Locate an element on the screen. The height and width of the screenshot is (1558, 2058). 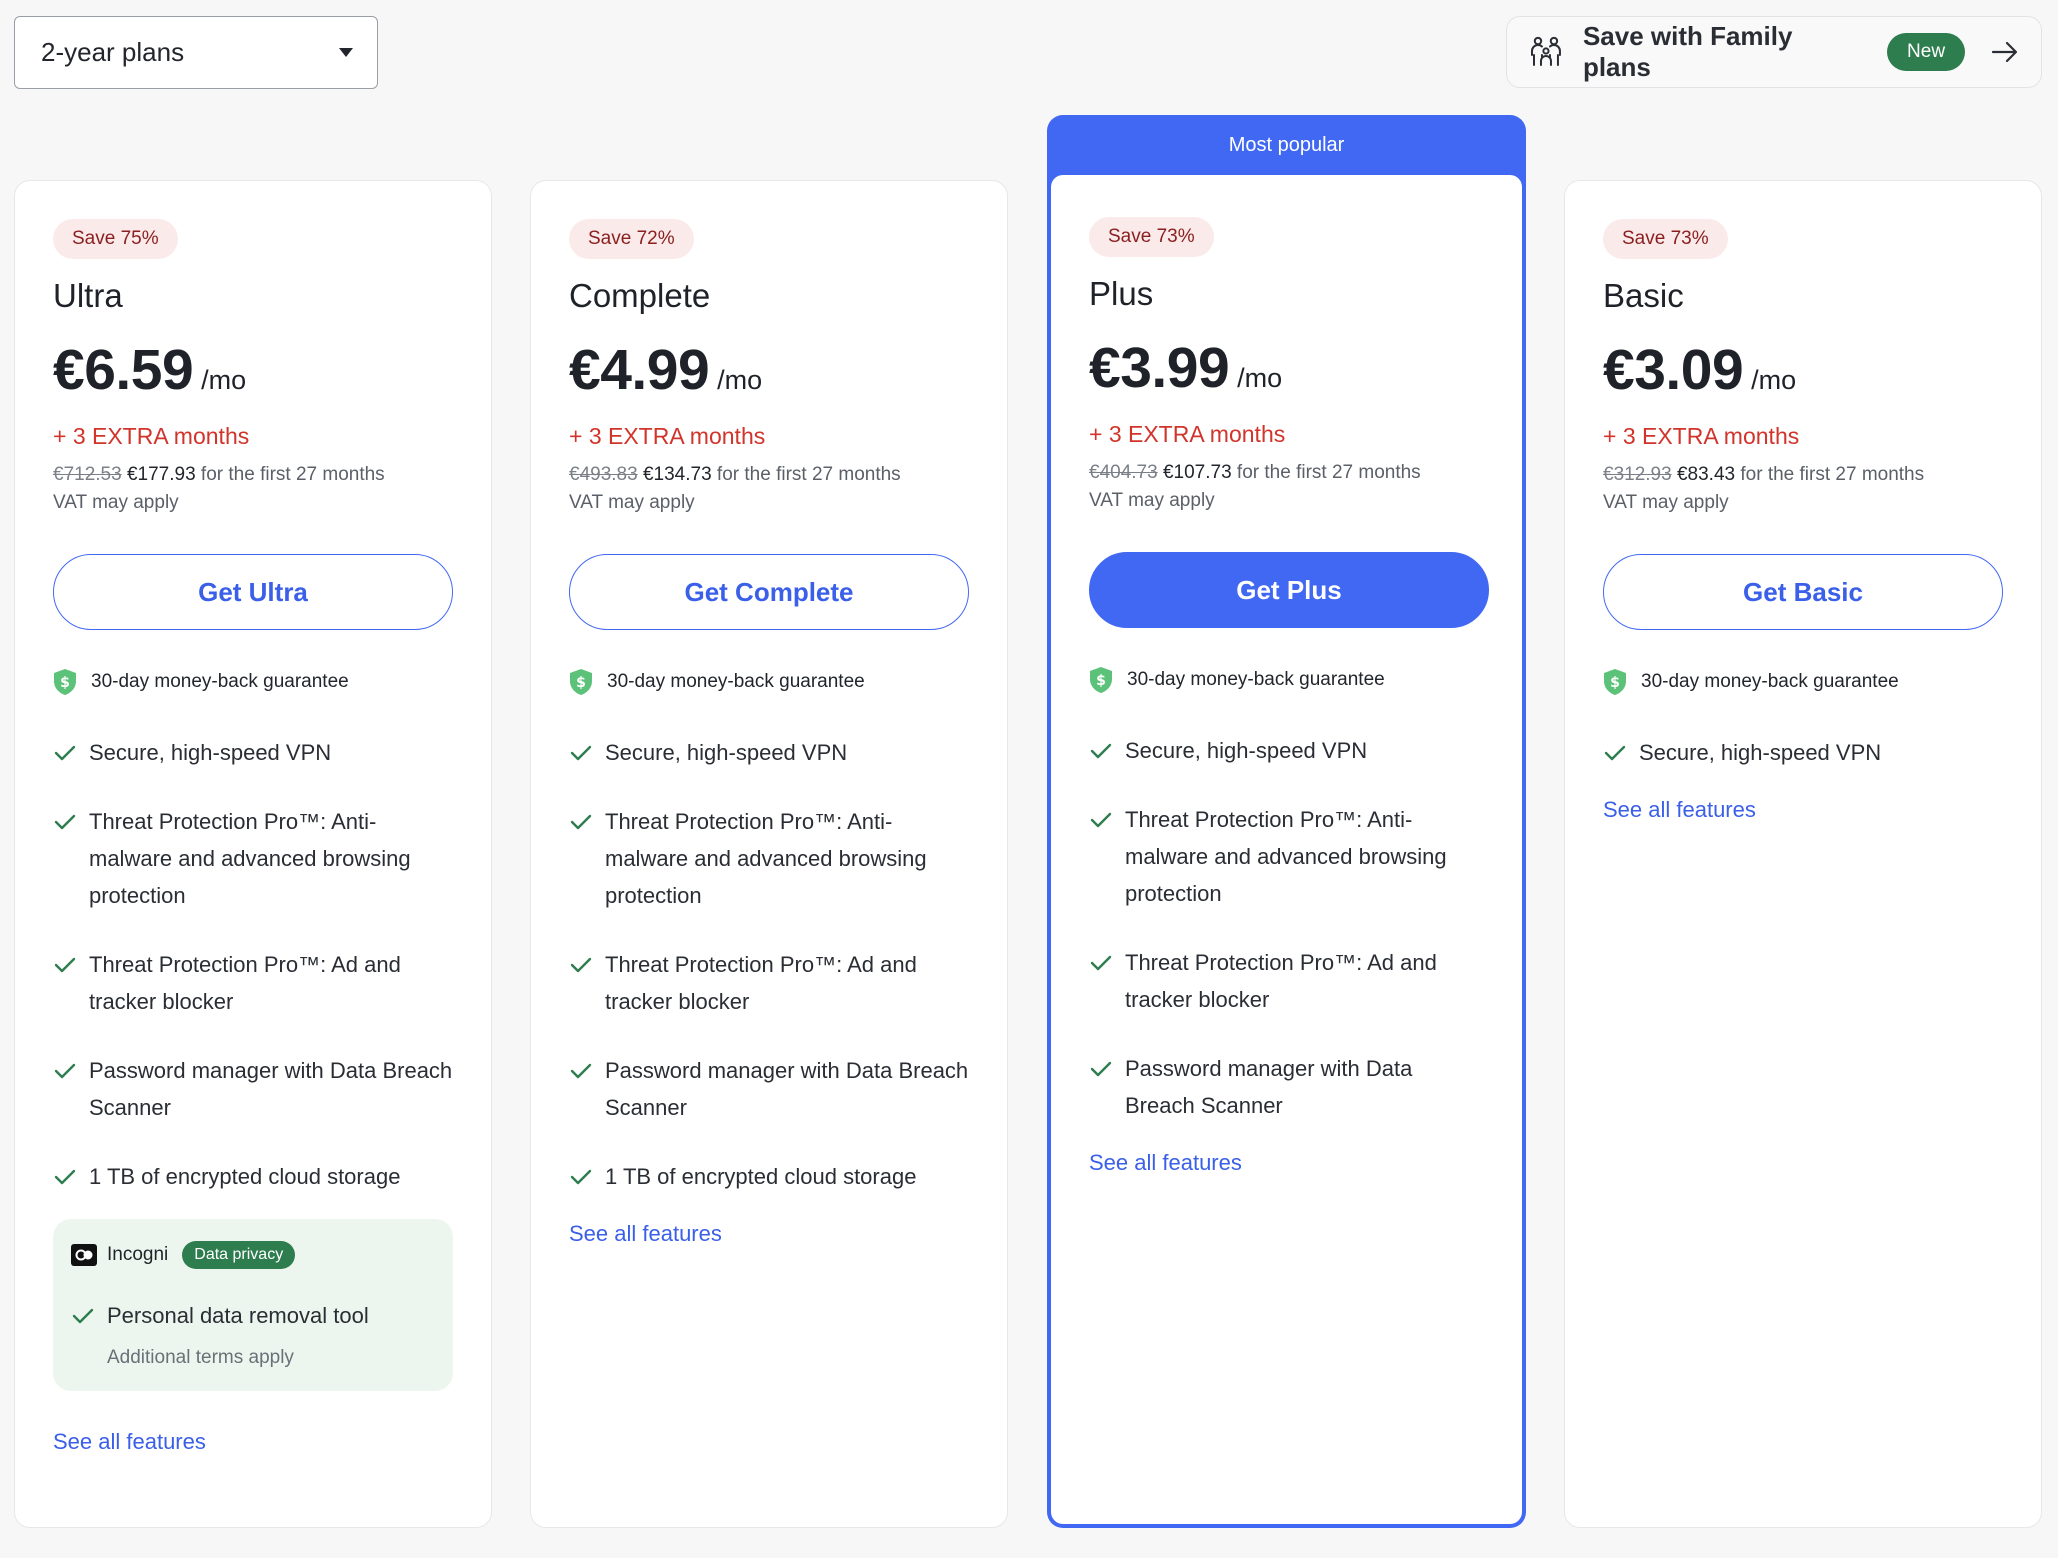
price: €3.99 is located at coordinates (1159, 368).